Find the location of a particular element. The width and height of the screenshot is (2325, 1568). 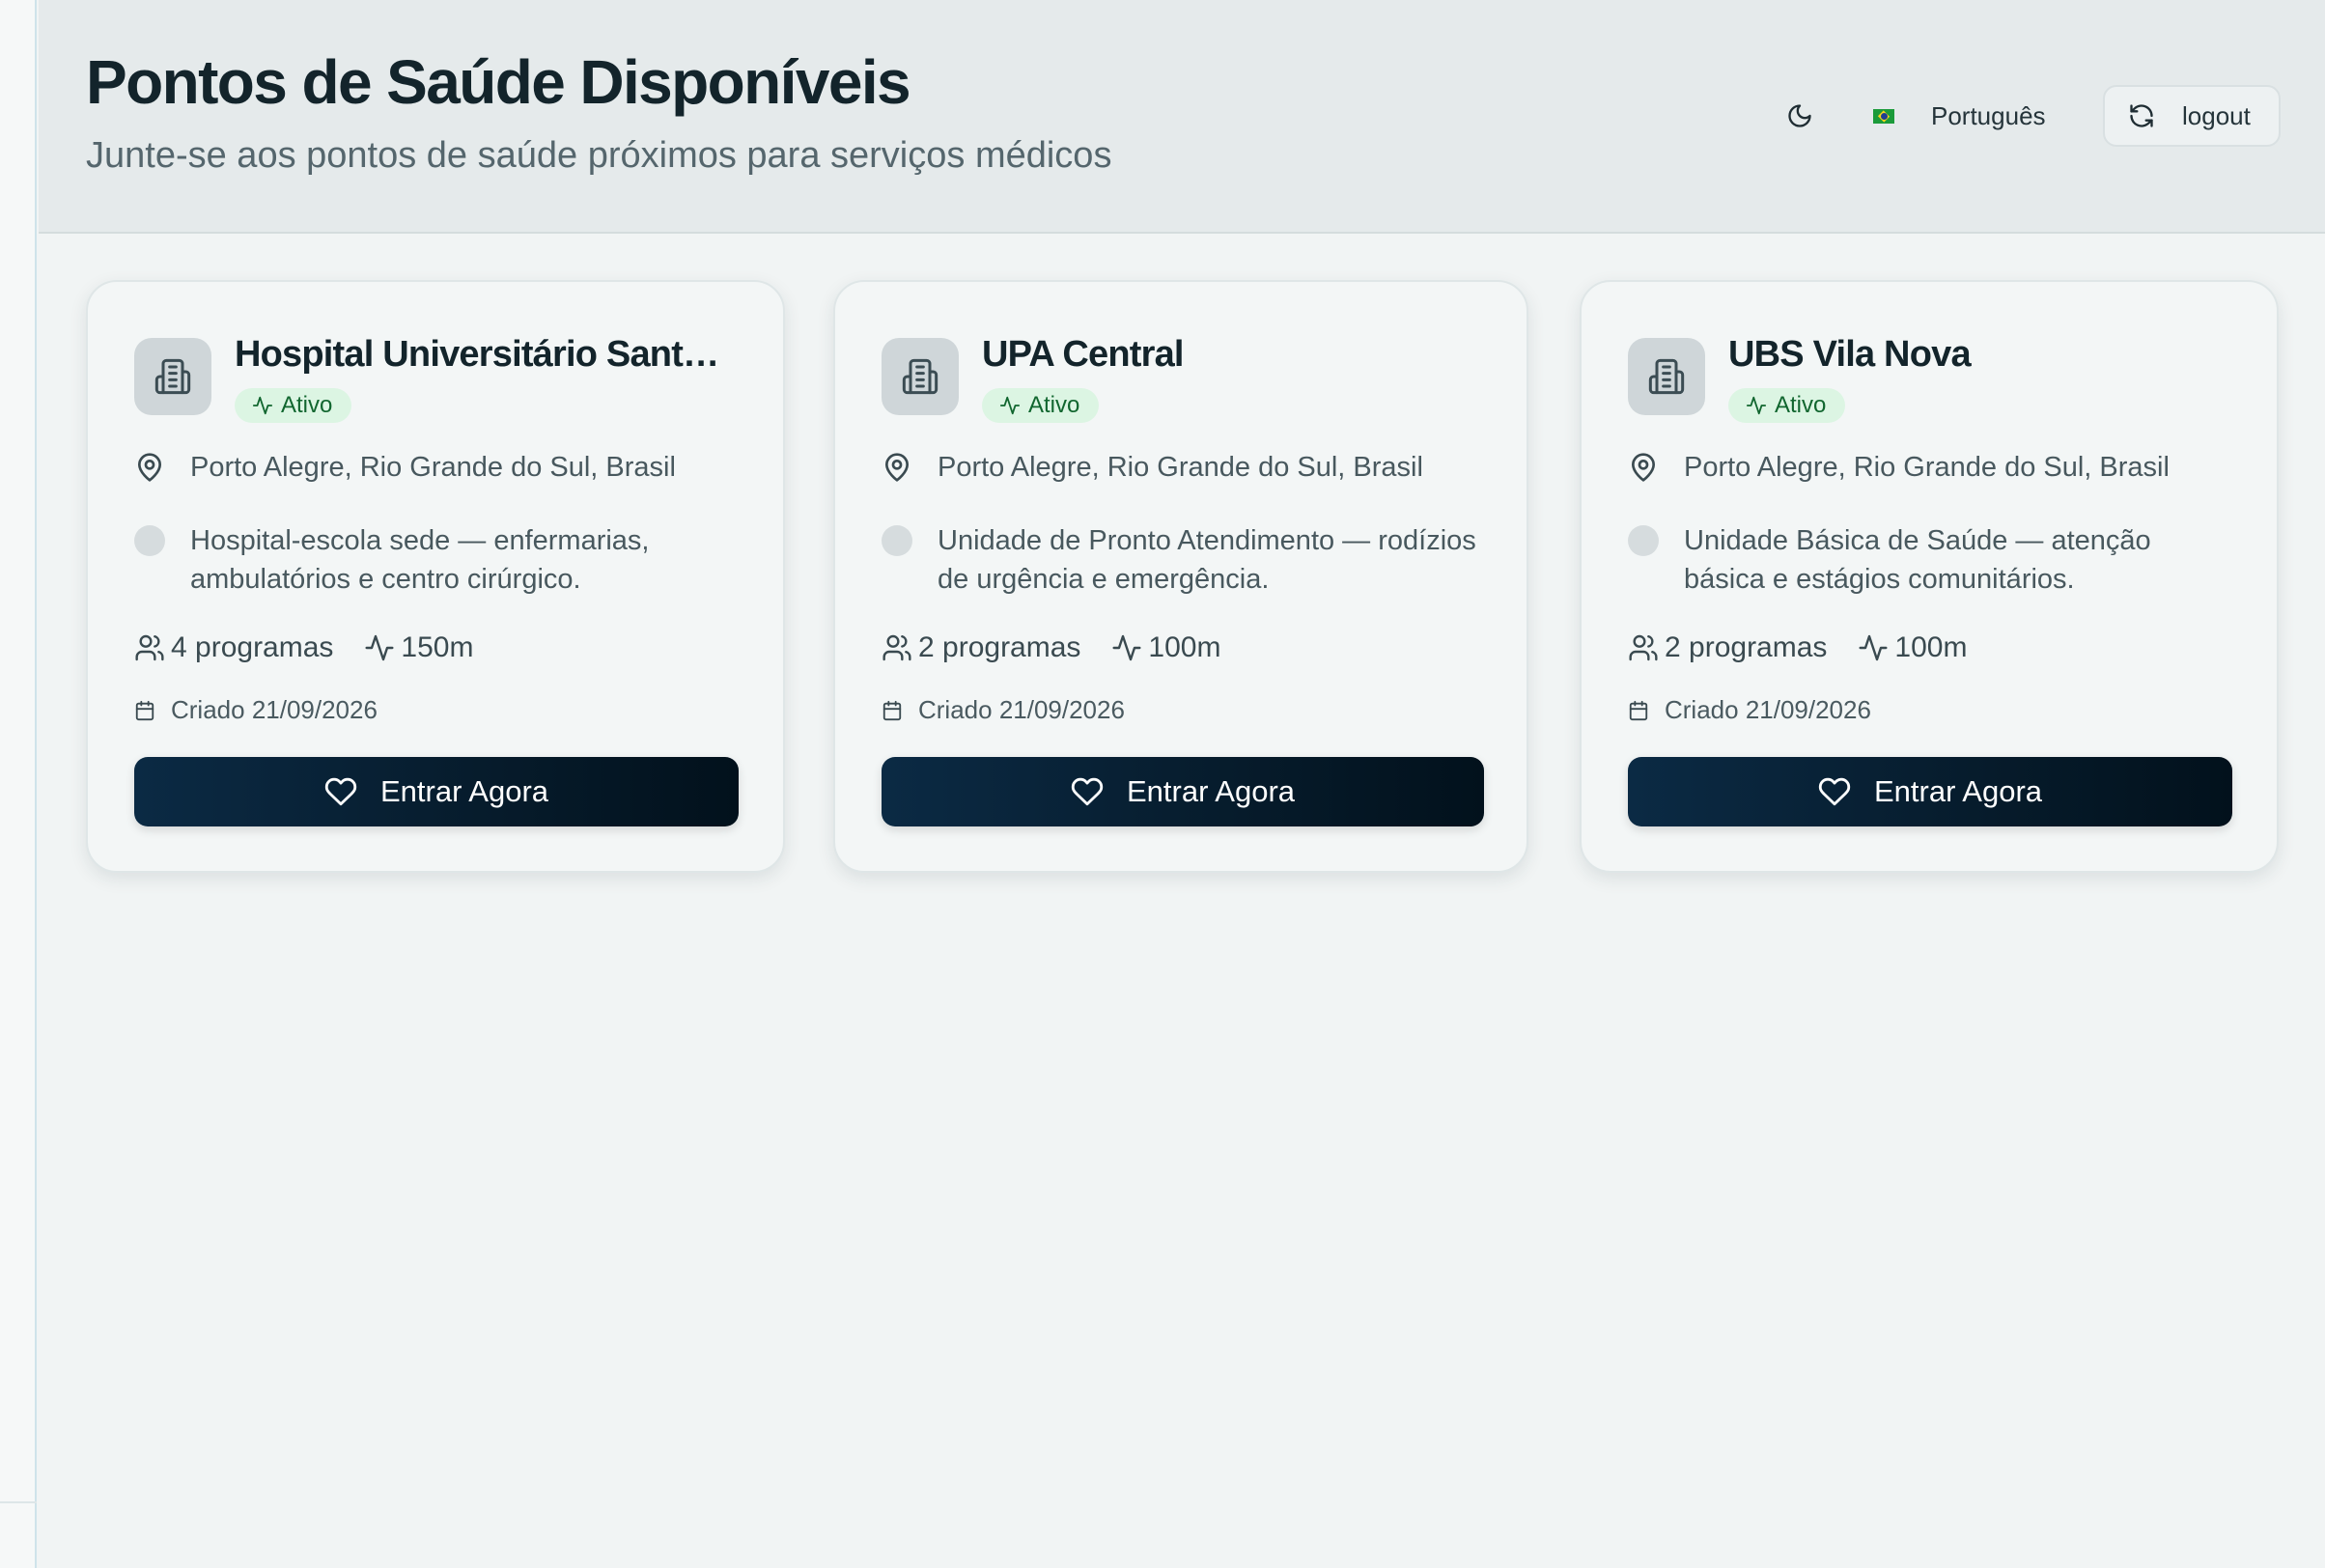

programs-count: 4 programas is located at coordinates (252, 647).